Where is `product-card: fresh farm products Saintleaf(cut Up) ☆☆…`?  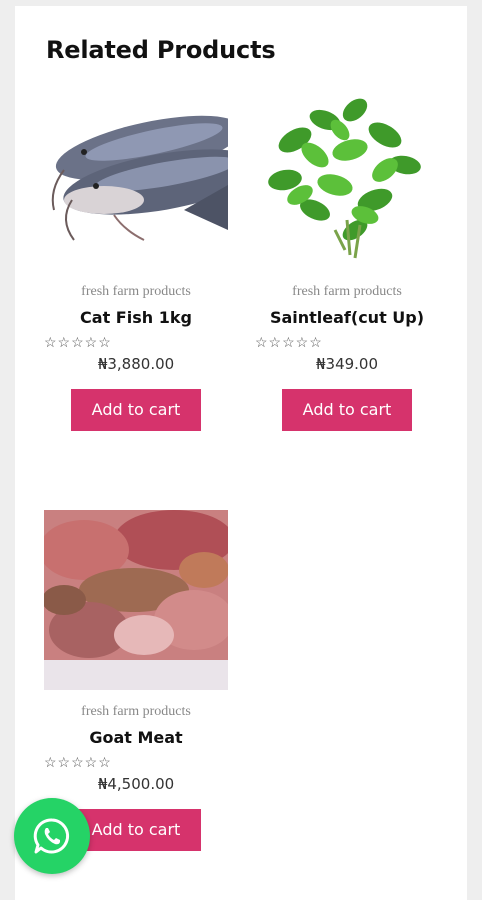
product-card: fresh farm products Saintleaf(cut Up) ☆☆… is located at coordinates (347, 260).